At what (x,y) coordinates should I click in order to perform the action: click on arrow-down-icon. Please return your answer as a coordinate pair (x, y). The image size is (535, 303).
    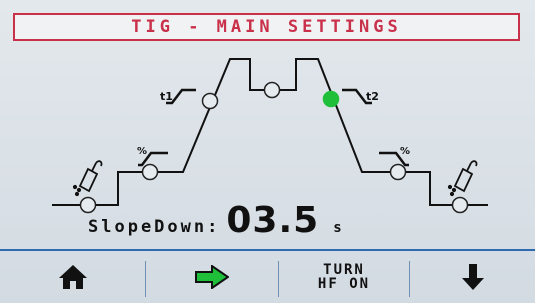
    Looking at the image, I should click on (472, 277).